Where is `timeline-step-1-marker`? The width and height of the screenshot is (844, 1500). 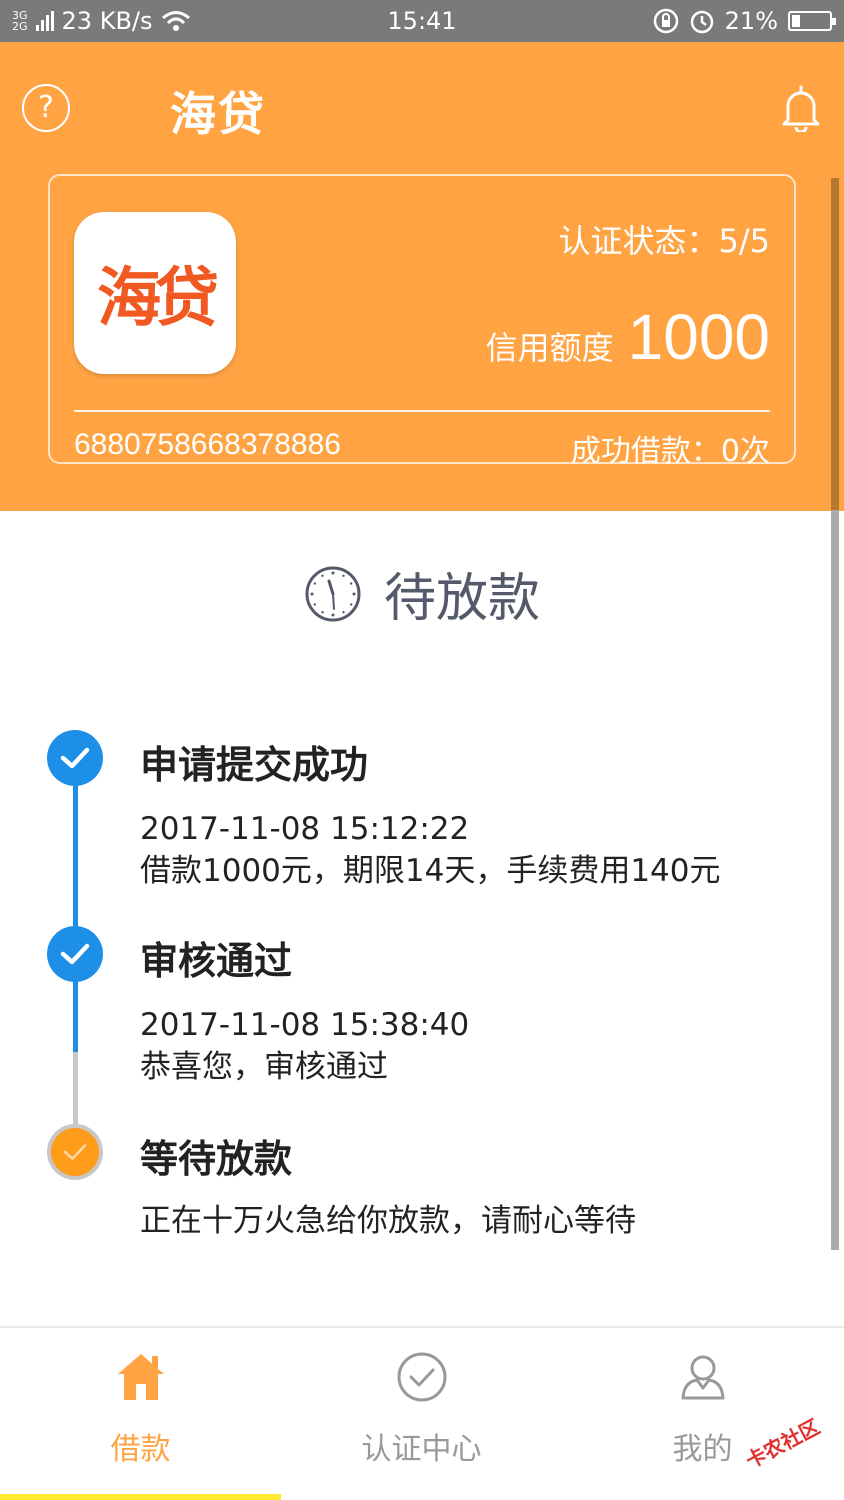
timeline-step-1-marker is located at coordinates (75, 758).